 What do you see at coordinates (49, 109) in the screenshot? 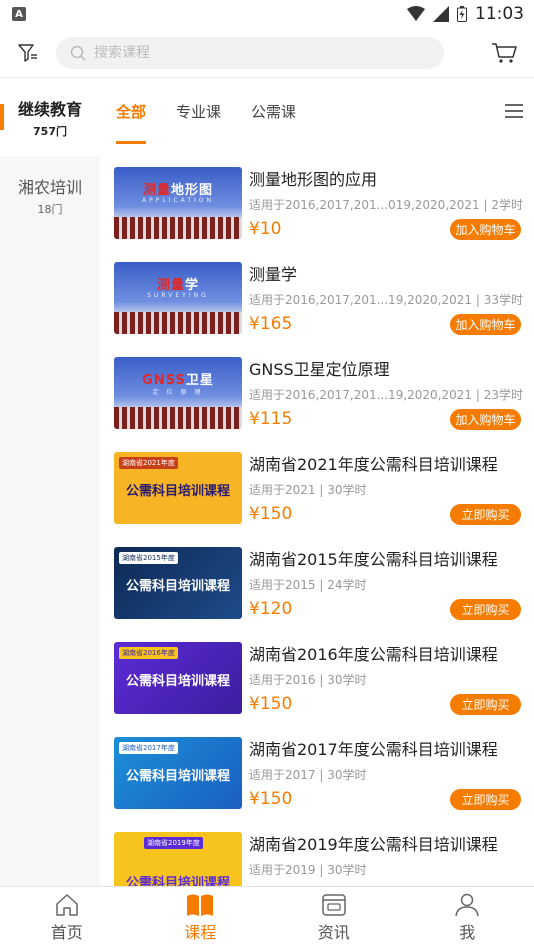
I see `sidebar-item-label: 继续教育` at bounding box center [49, 109].